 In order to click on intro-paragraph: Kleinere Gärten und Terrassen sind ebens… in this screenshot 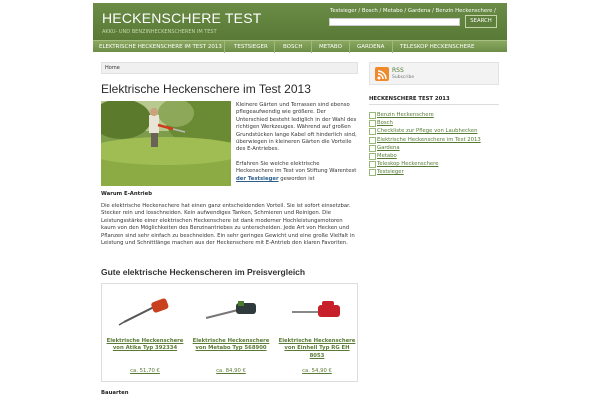, I will do `click(296, 127)`.